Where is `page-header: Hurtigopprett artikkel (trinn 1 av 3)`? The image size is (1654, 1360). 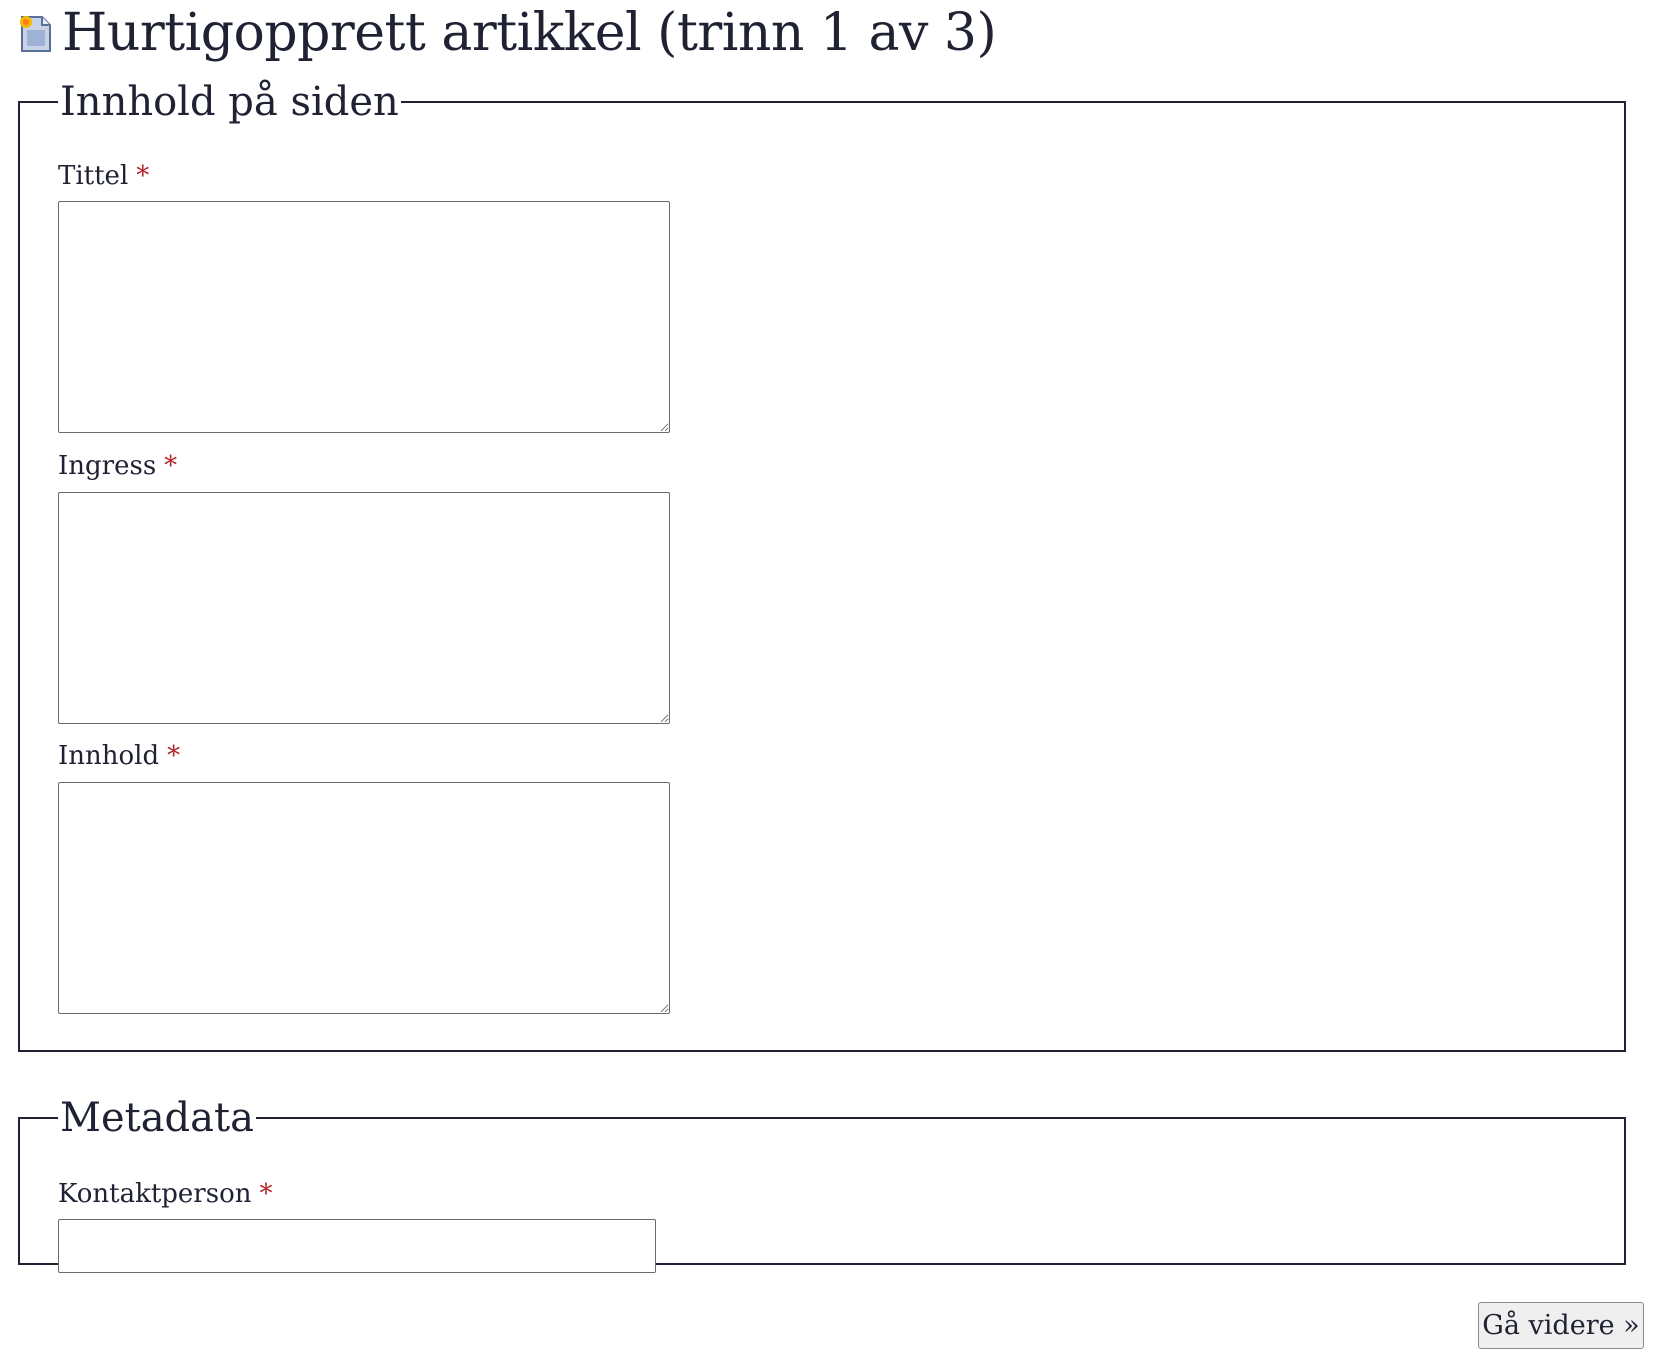 page-header: Hurtigopprett artikkel (trinn 1 av 3) is located at coordinates (507, 33).